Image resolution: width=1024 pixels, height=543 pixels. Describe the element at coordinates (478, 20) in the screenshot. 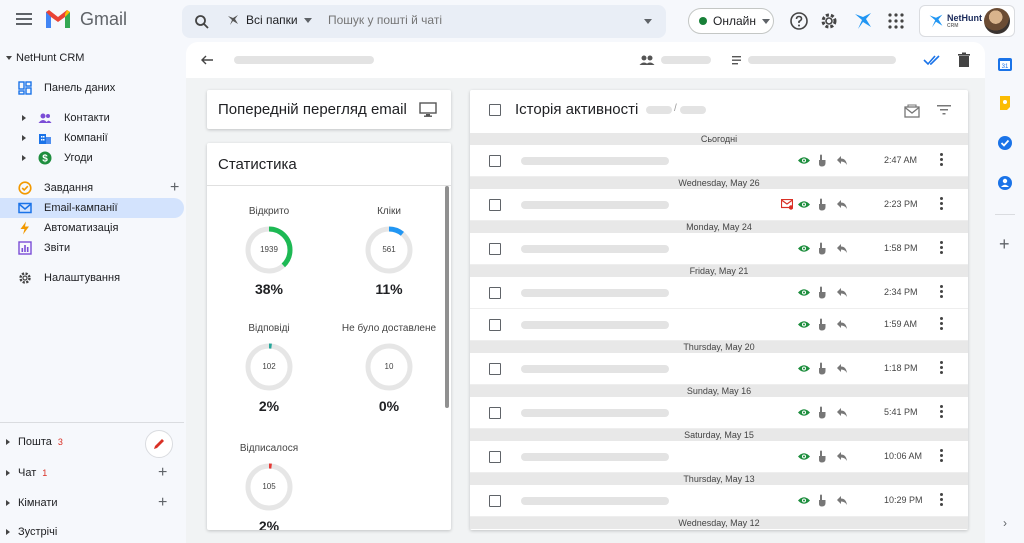

I see `search-input` at that location.